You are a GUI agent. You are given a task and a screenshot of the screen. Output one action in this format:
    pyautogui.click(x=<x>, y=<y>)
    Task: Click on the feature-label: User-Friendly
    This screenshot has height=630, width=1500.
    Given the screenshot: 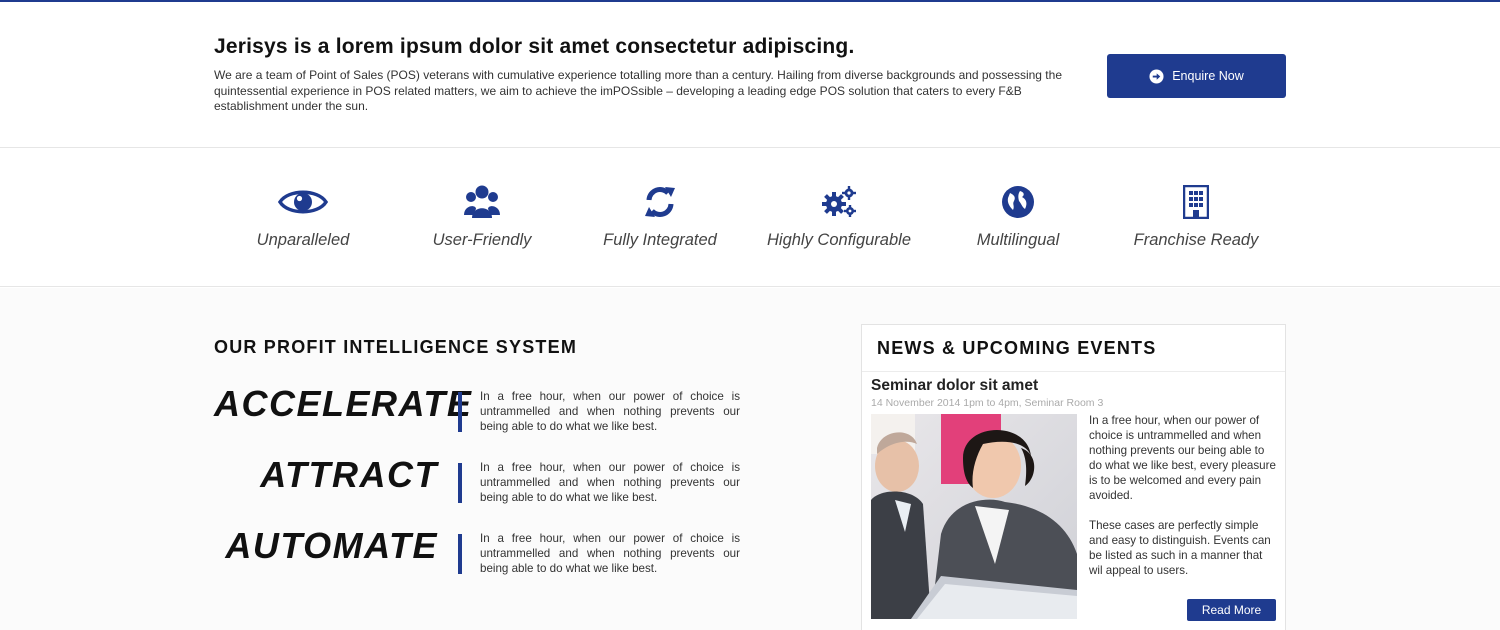 What is the action you would take?
    pyautogui.click(x=482, y=240)
    